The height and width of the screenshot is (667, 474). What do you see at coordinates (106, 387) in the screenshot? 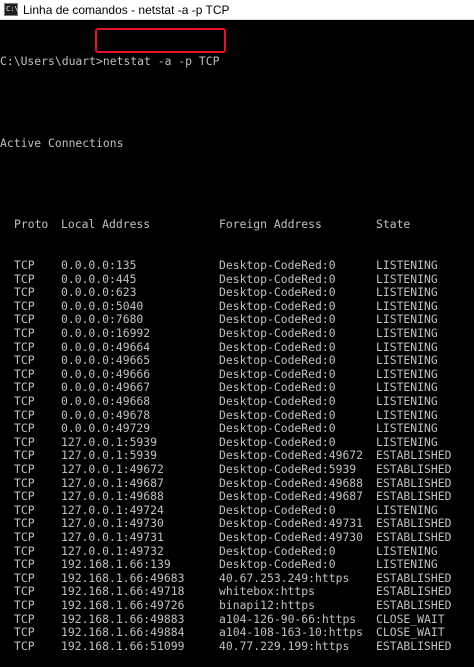
I see `cell-local-address: 0.0.0.0:49667` at bounding box center [106, 387].